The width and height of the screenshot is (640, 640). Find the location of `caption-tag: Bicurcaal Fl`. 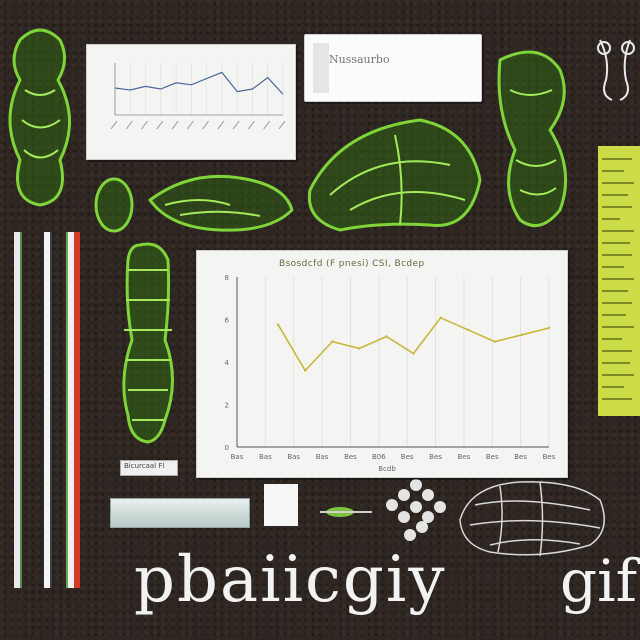

caption-tag: Bicurcaal Fl is located at coordinates (149, 468).